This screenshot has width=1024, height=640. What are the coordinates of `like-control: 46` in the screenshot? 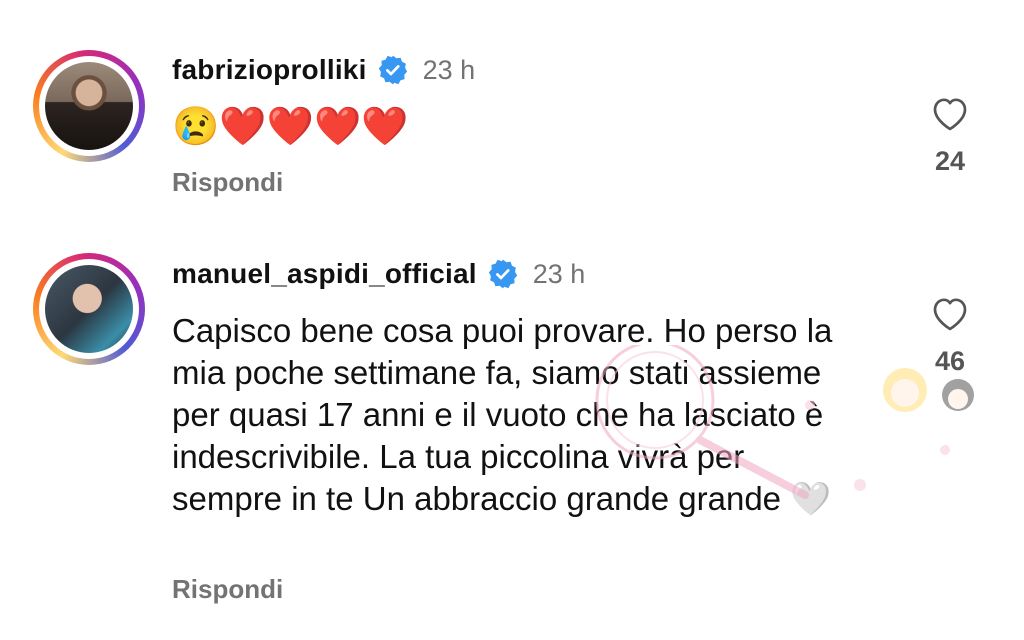 It's located at (950, 336).